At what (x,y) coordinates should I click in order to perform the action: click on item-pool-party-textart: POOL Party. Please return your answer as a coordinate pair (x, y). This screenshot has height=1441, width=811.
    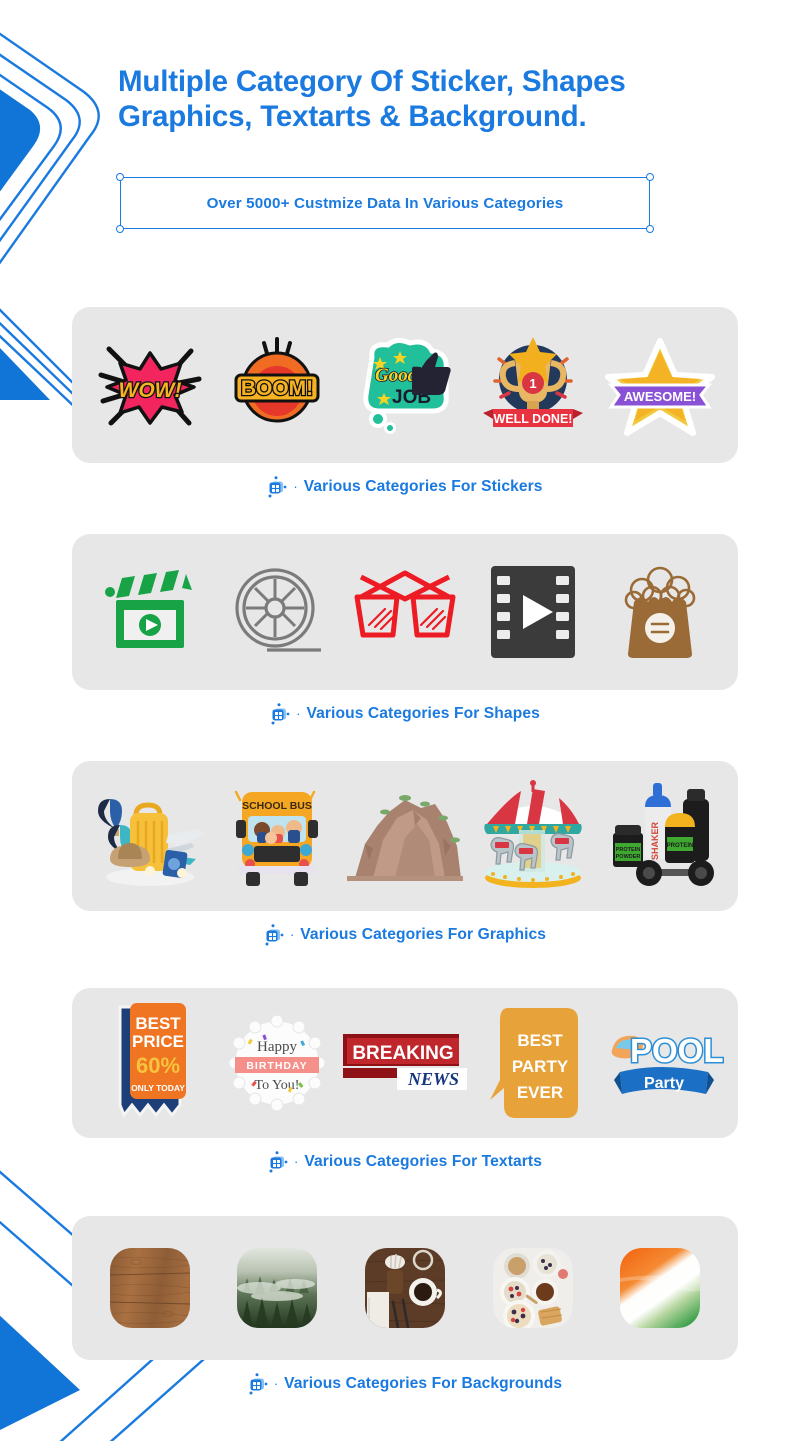
    Looking at the image, I should click on (664, 1063).